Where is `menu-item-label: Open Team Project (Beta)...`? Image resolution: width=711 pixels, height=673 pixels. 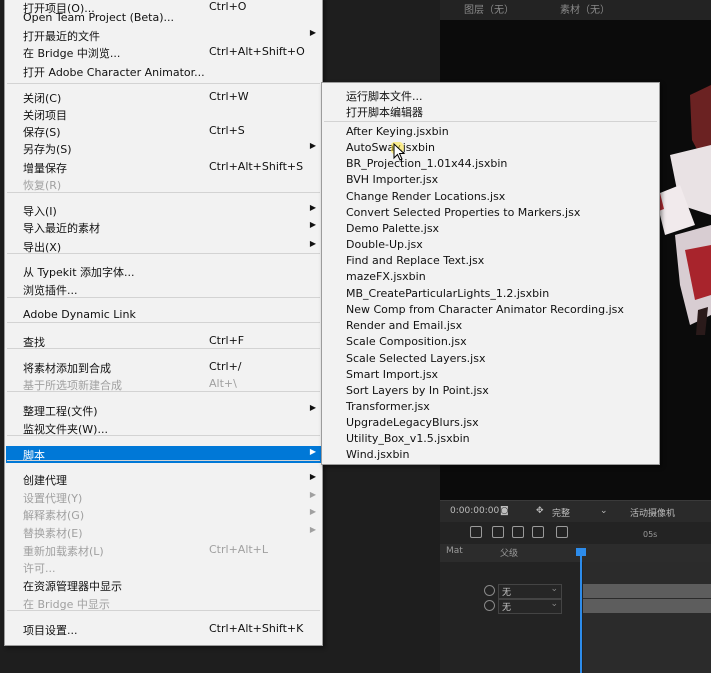 menu-item-label: Open Team Project (Beta)... is located at coordinates (99, 17).